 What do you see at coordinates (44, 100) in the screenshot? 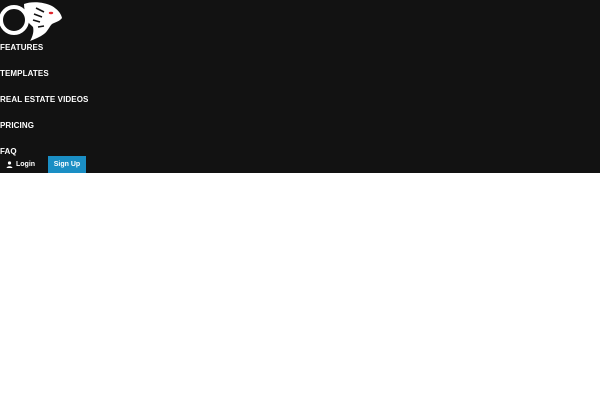
I see `nav-item-real-estate-videos: REAL ESTATE VIDEOS` at bounding box center [44, 100].